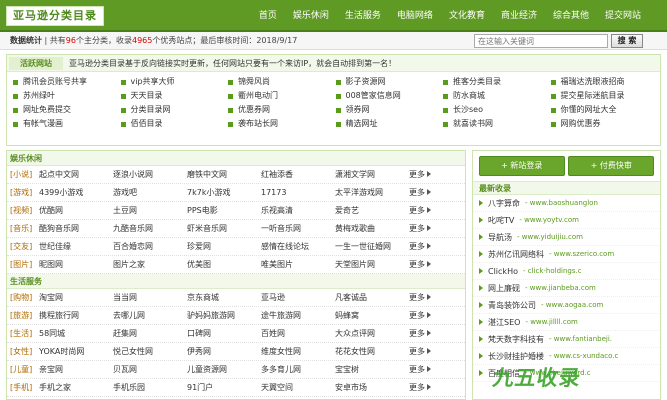 The width and height of the screenshot is (667, 400). I want to click on site-link: 淘宝网, so click(76, 297).